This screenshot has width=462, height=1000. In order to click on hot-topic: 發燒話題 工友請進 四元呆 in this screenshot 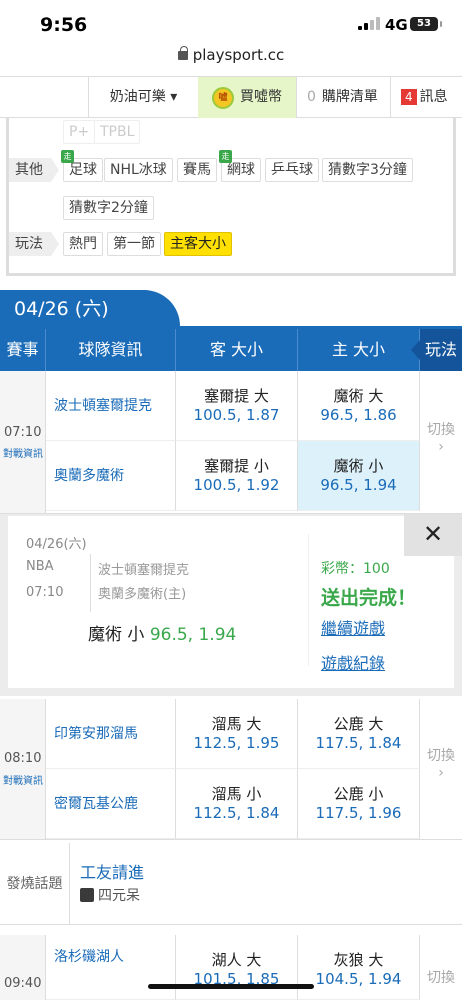, I will do `click(231, 884)`.